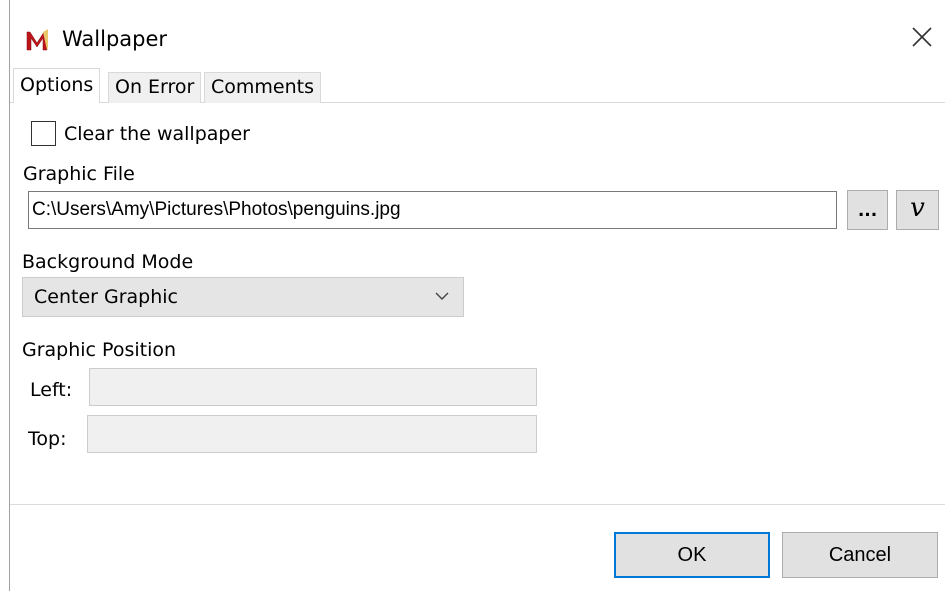 This screenshot has height=591, width=945. Describe the element at coordinates (442, 296) in the screenshot. I see `chevron-down-icon` at that location.